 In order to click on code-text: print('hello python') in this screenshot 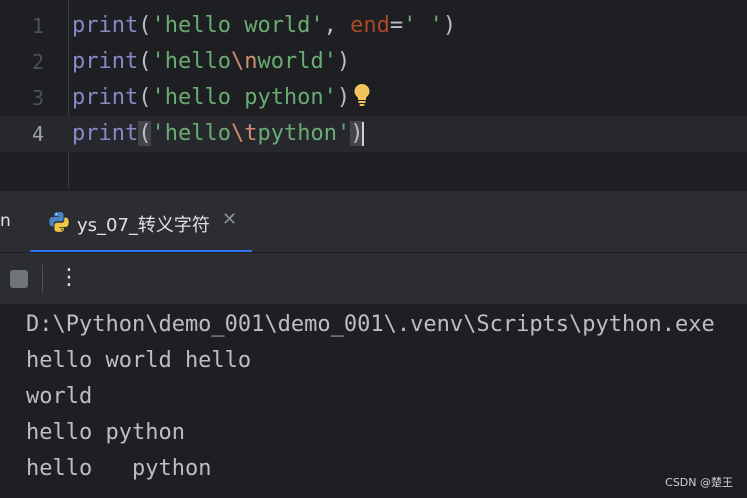, I will do `click(211, 98)`.